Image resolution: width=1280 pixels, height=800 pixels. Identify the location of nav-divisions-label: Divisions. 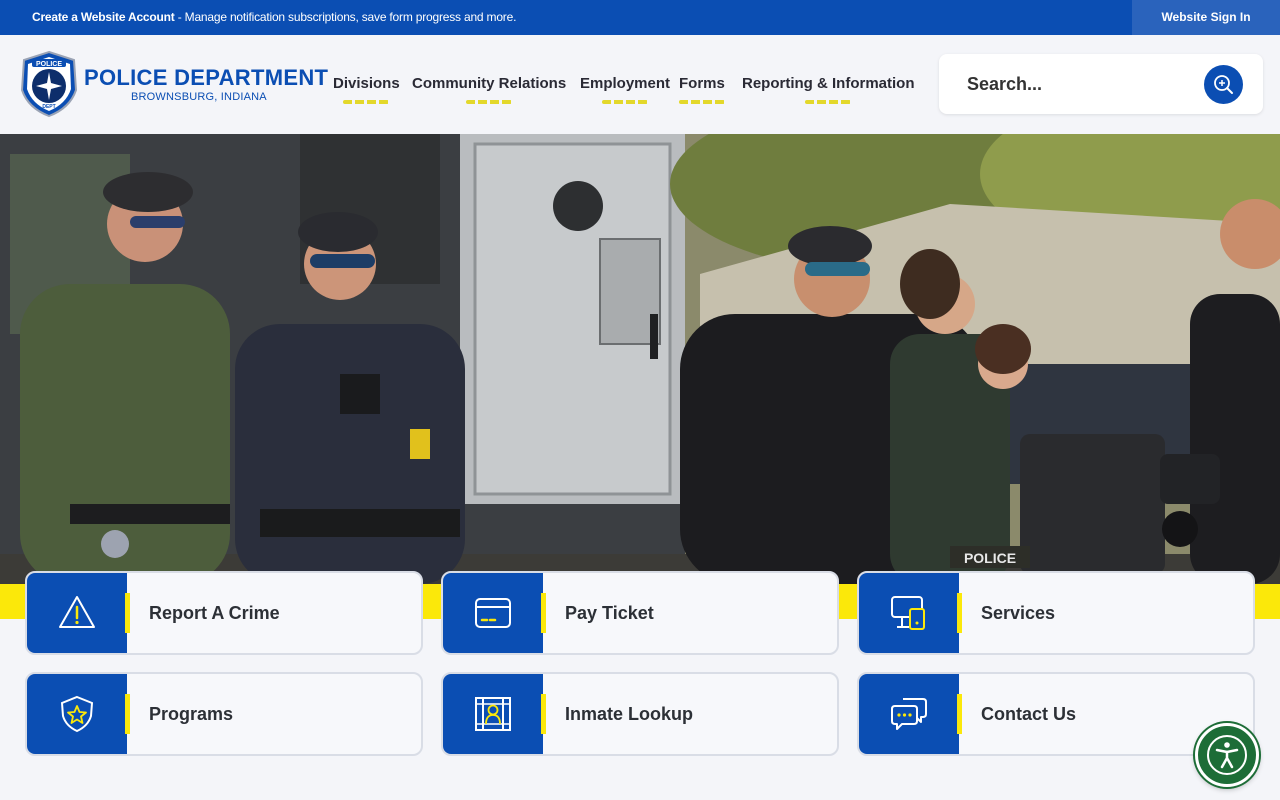
(366, 83).